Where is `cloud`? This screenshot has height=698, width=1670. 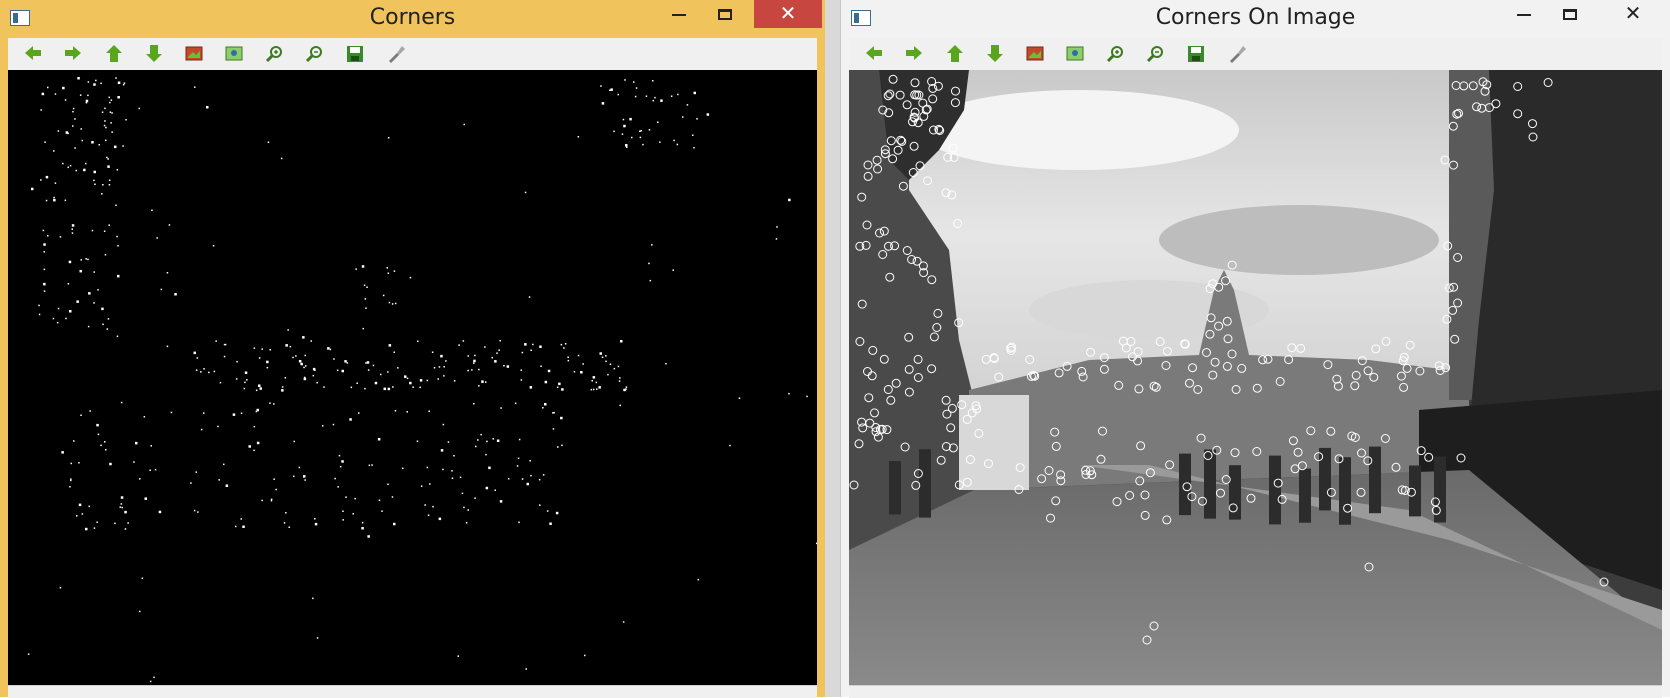 cloud is located at coordinates (1299, 240).